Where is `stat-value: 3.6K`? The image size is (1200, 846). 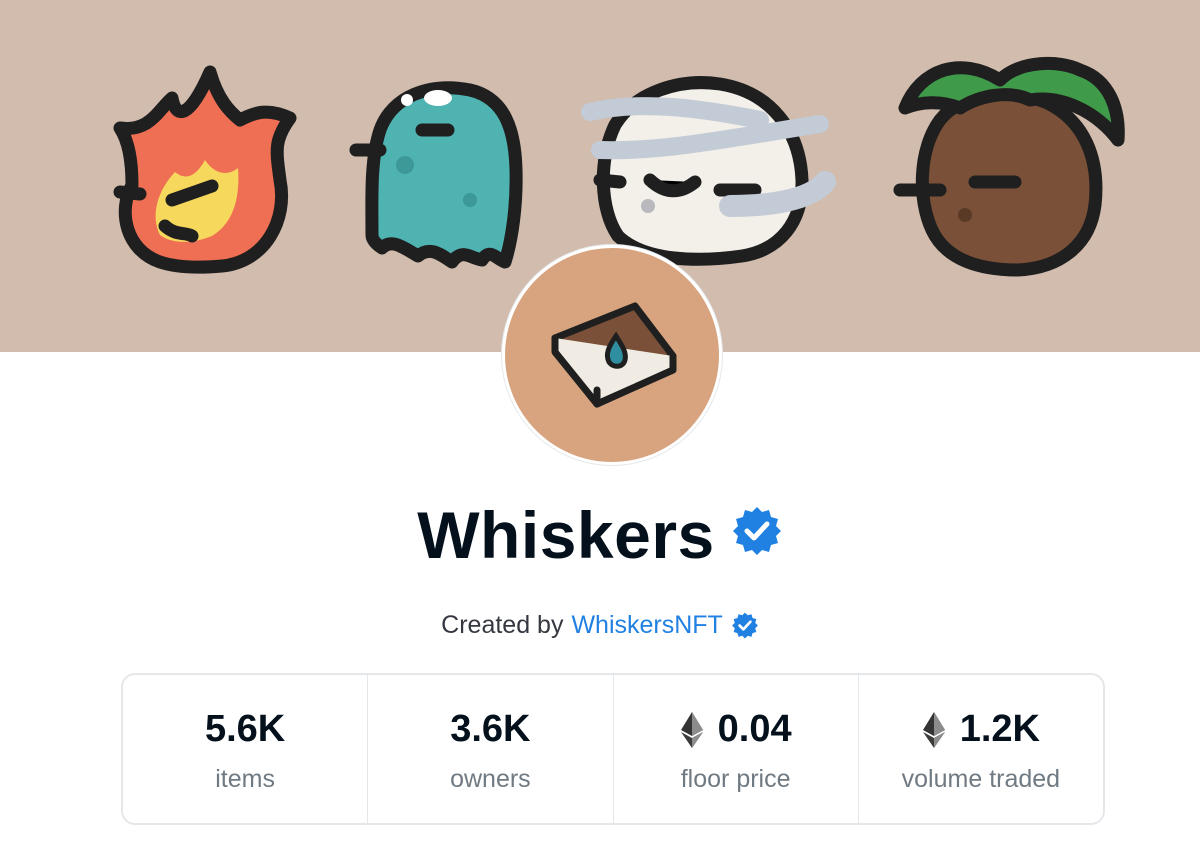
stat-value: 3.6K is located at coordinates (490, 730).